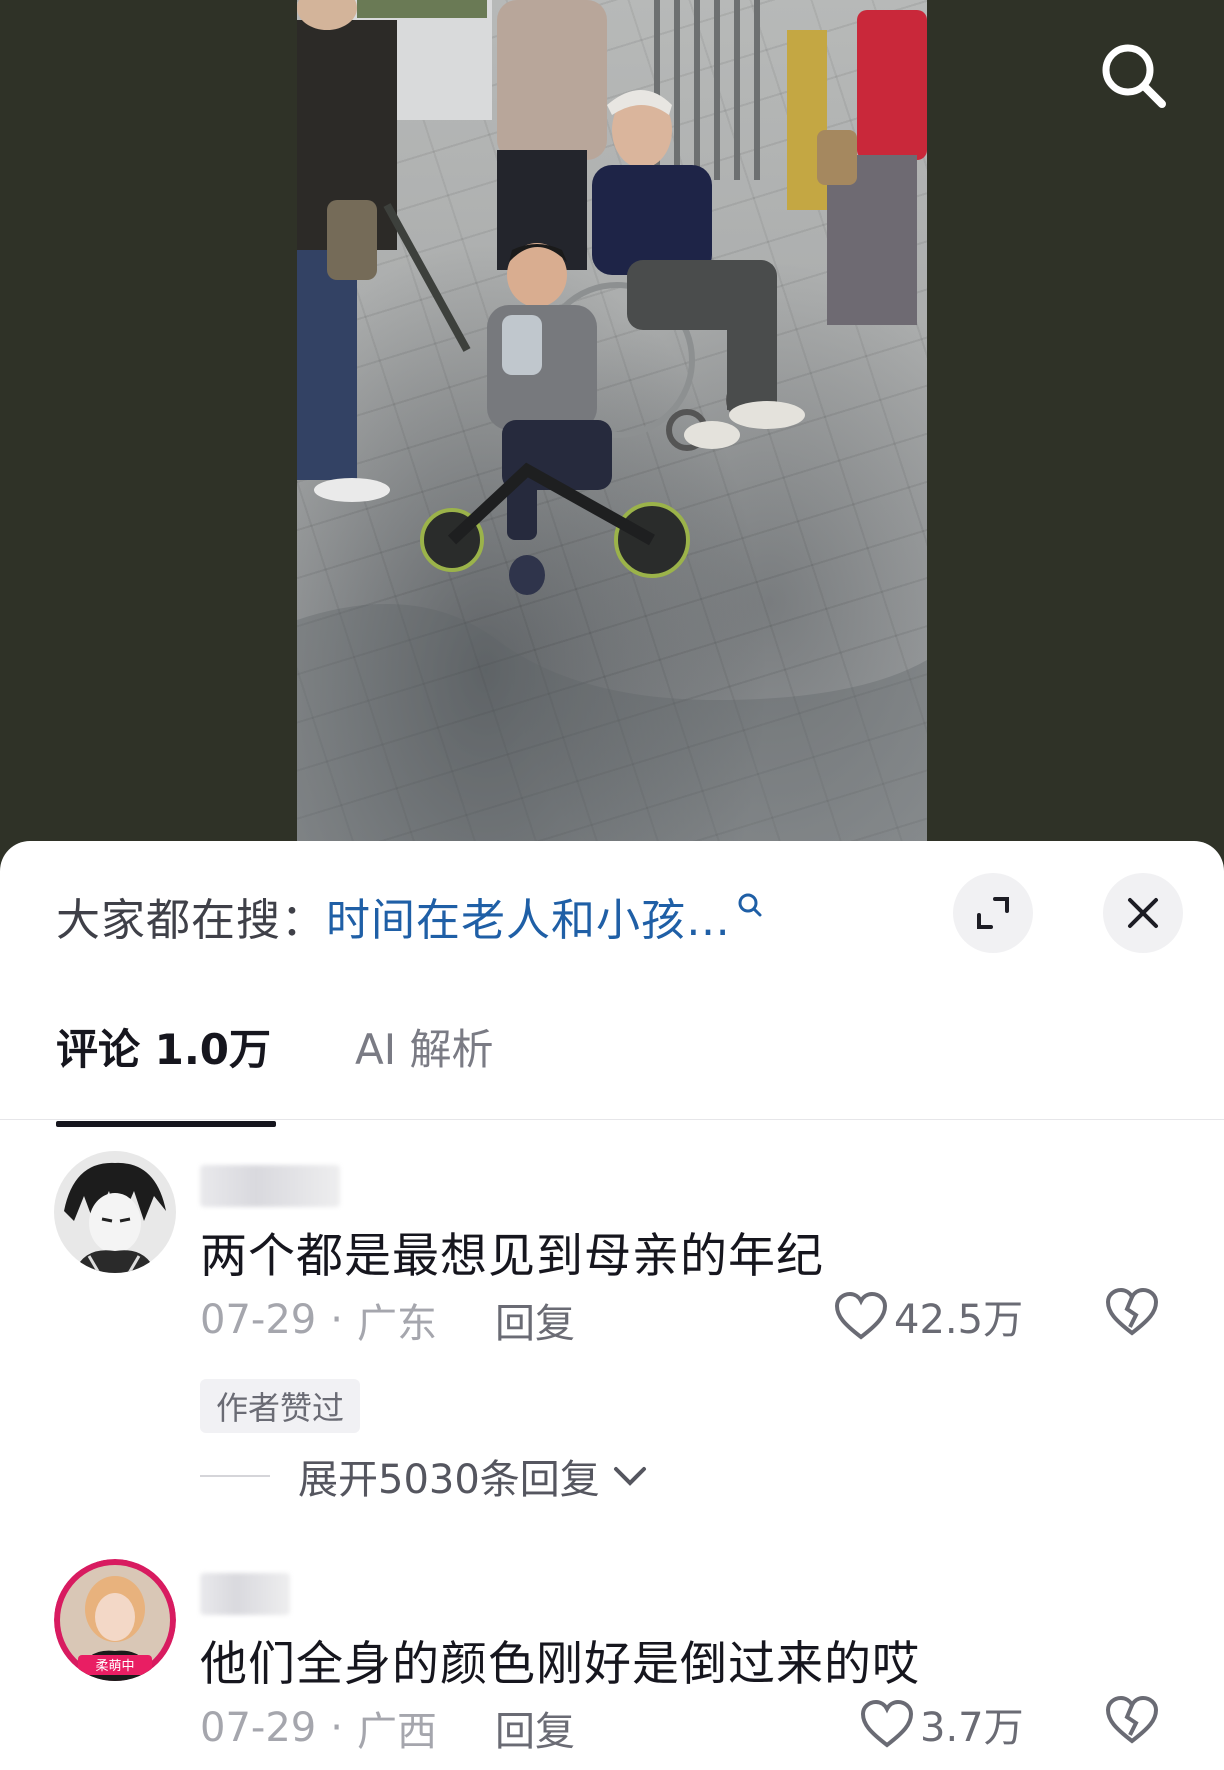 This screenshot has width=1224, height=1770. I want to click on expand-replies-line, so click(235, 1476).